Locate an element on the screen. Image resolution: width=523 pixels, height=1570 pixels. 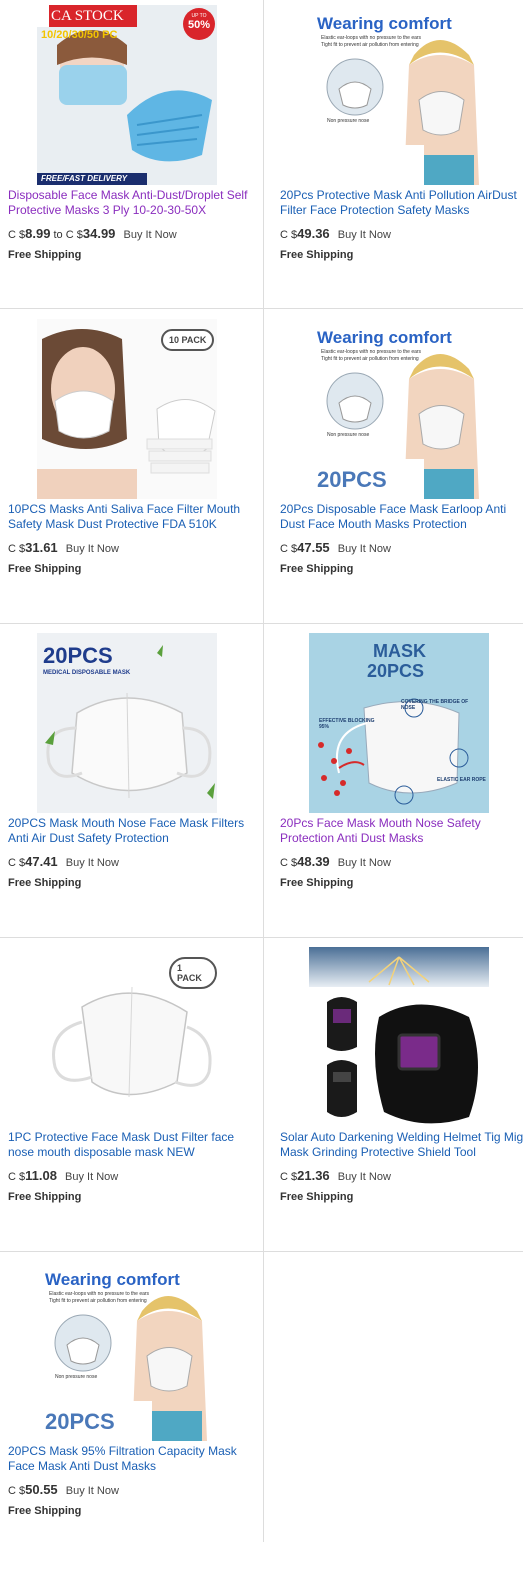
banner-sub: 10/20/30/50 PC is located at coordinates (79, 35).